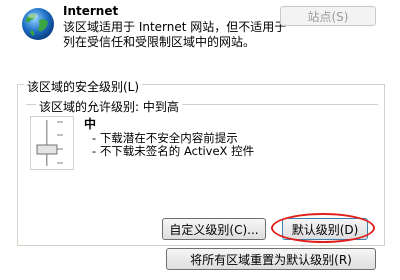 The width and height of the screenshot is (400, 280). Describe the element at coordinates (328, 16) in the screenshot. I see `sites-button: 站点(S)` at that location.